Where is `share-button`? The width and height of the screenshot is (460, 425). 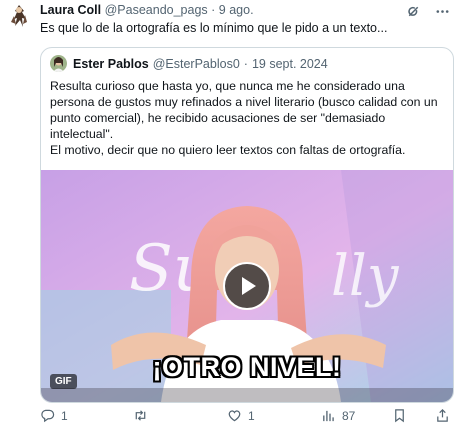 share-button is located at coordinates (442, 415).